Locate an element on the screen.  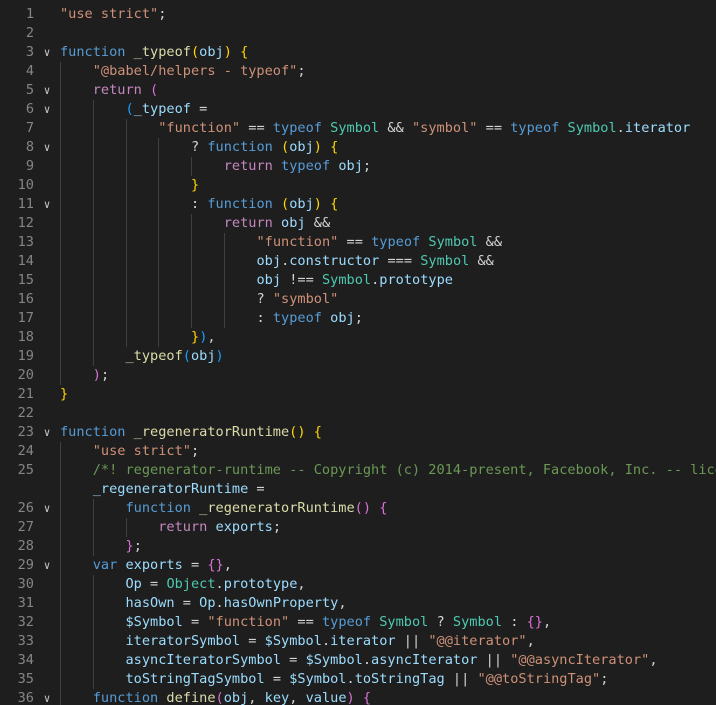
code-line: 27 return exports; is located at coordinates (358, 527).